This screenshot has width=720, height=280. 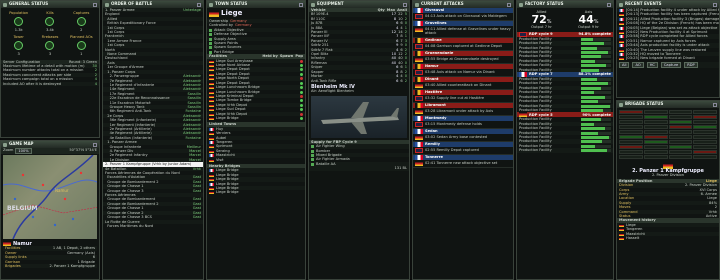 What do you see at coordinates (50, 84) in the screenshot?
I see `config-row: Included AO after it is destroyed 4` at bounding box center [50, 84].